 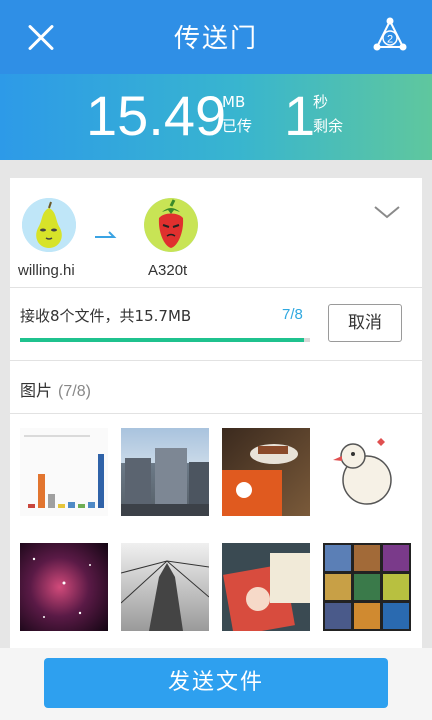 I want to click on transferred-size-value: 15.49, so click(x=156, y=115).